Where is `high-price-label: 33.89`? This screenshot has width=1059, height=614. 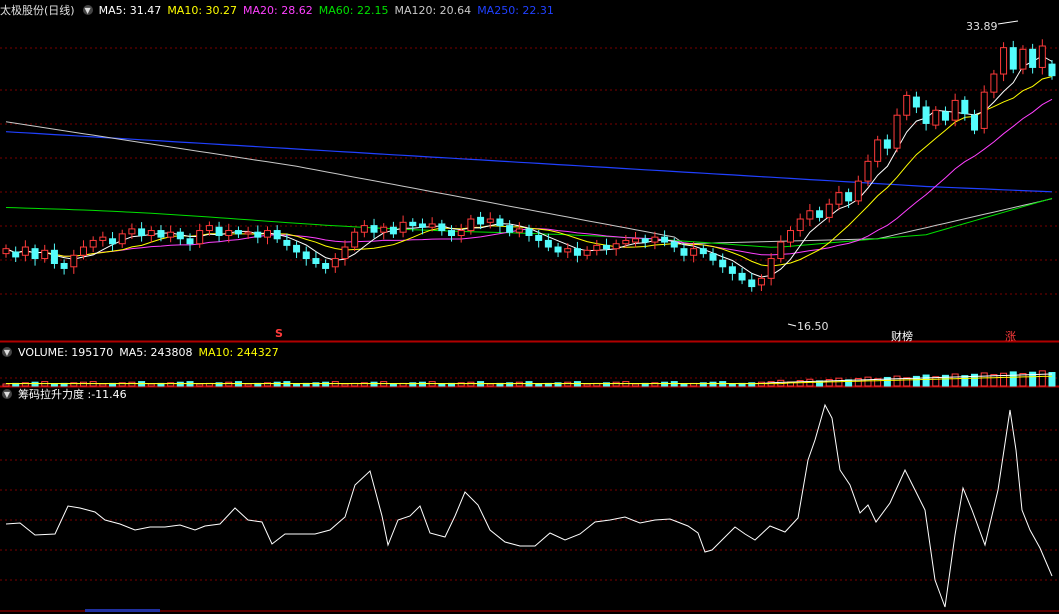 high-price-label: 33.89 is located at coordinates (982, 26).